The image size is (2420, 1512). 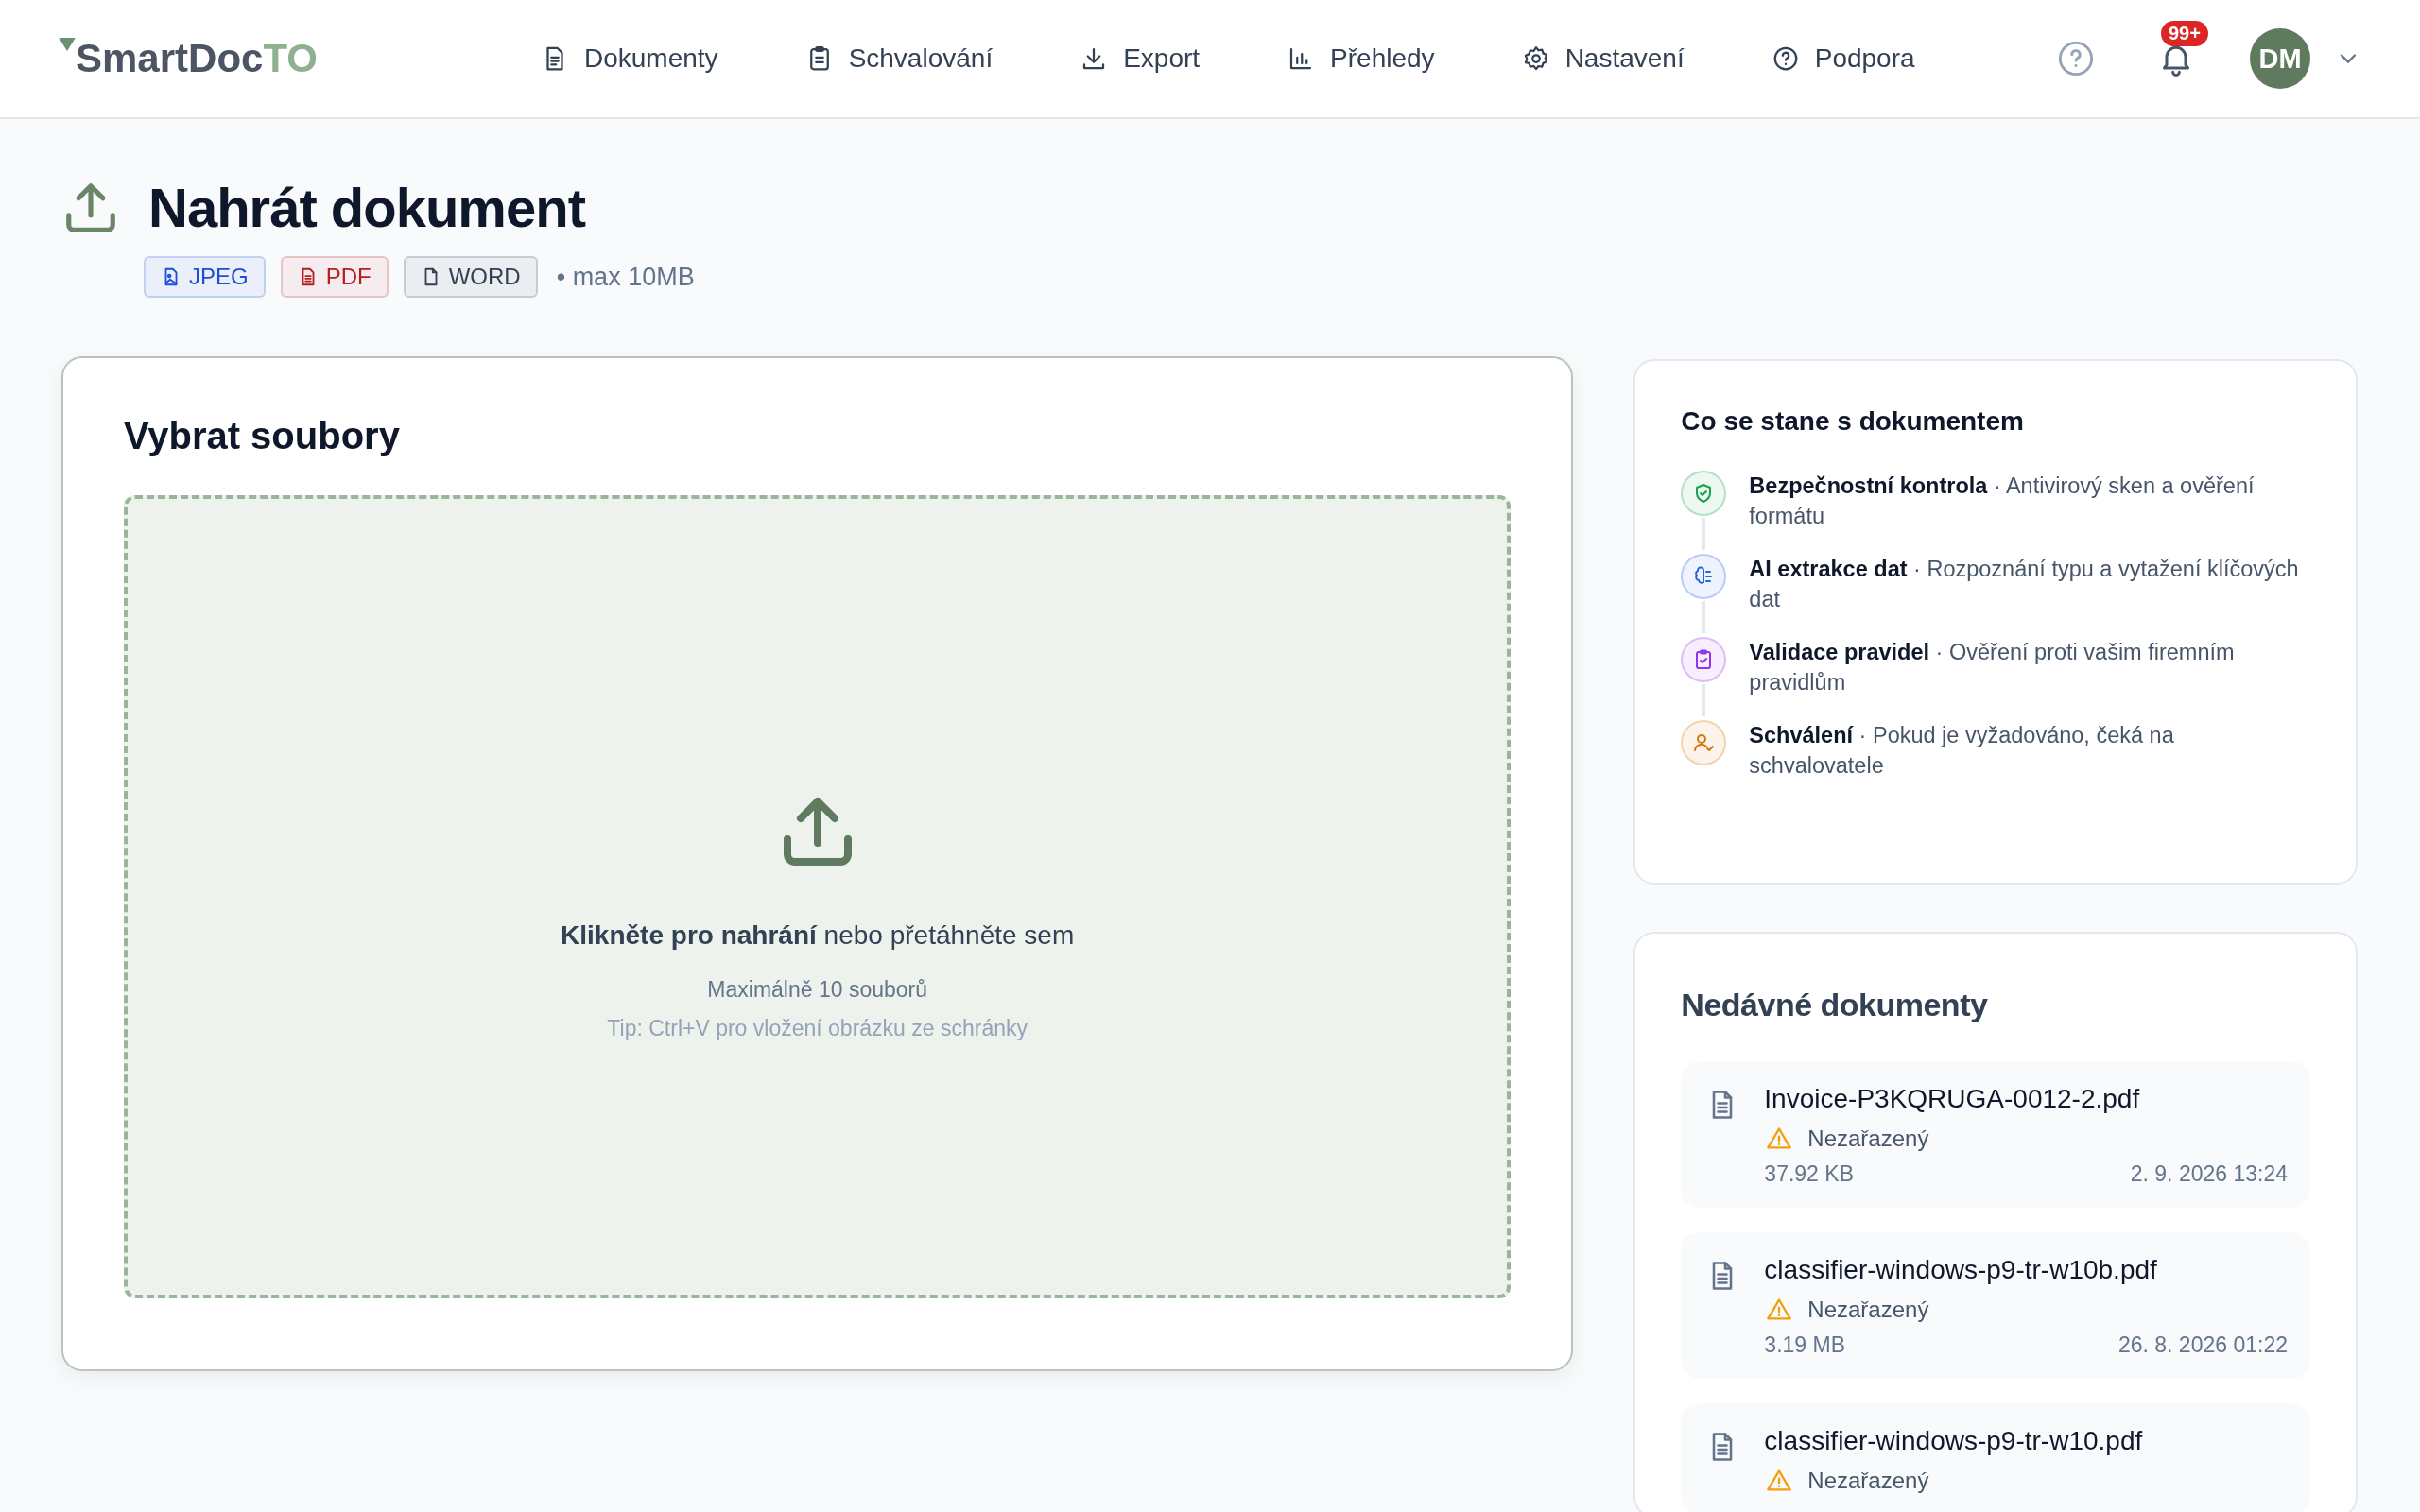 What do you see at coordinates (1843, 58) in the screenshot?
I see `nav-link: Podpora` at bounding box center [1843, 58].